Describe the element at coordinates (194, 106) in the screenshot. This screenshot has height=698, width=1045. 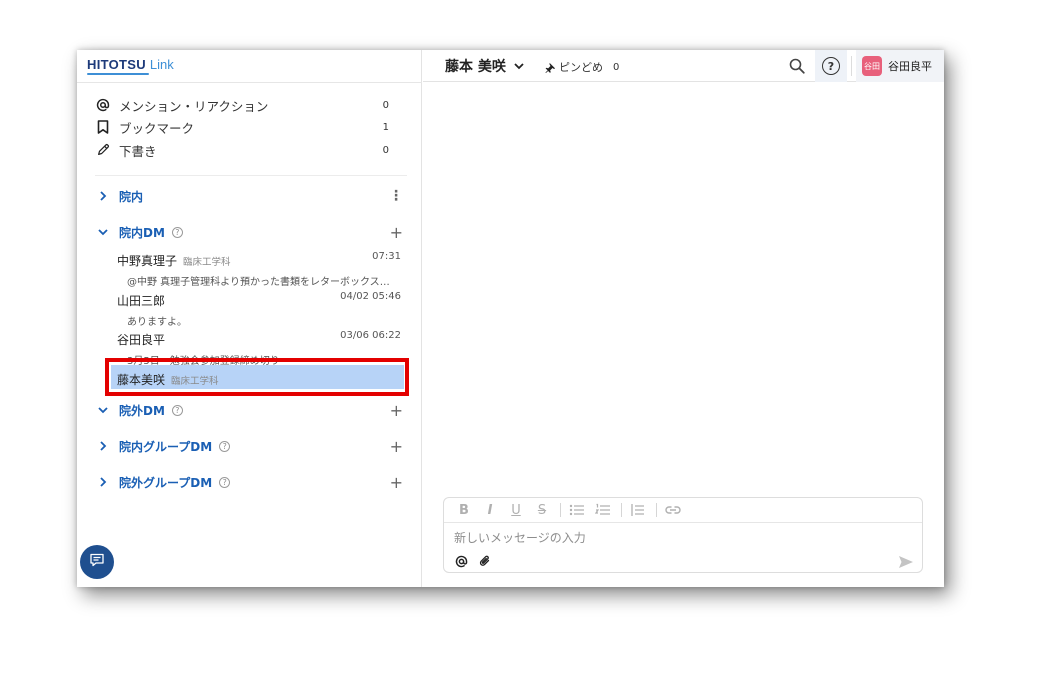
I see `quick-item-label: メンション・リアクション` at that location.